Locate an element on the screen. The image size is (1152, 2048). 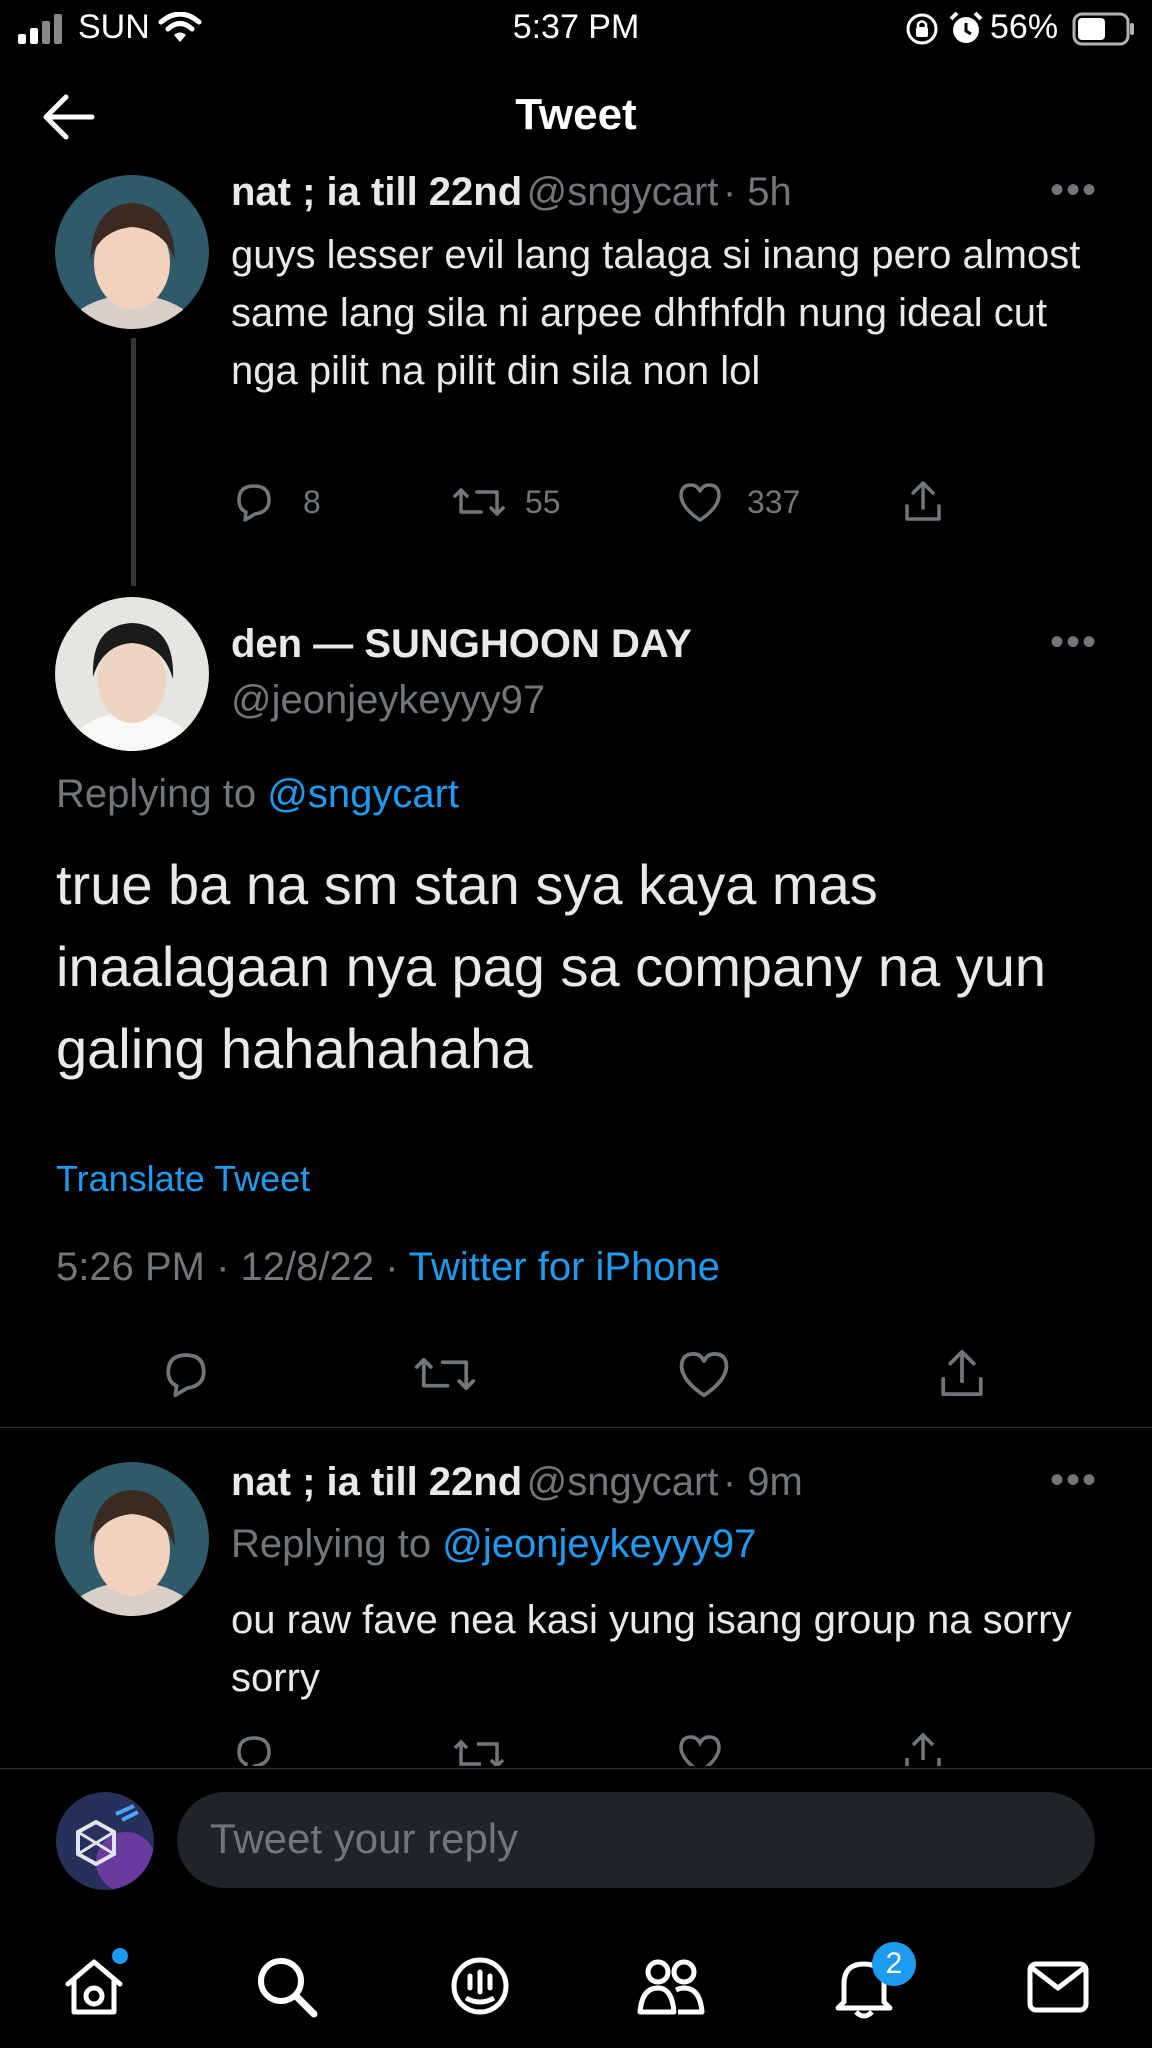
reply-count: 8 is located at coordinates (312, 502).